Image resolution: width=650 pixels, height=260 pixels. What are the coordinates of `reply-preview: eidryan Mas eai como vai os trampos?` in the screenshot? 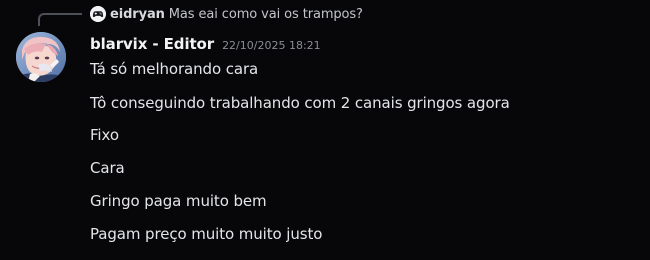 It's located at (226, 14).